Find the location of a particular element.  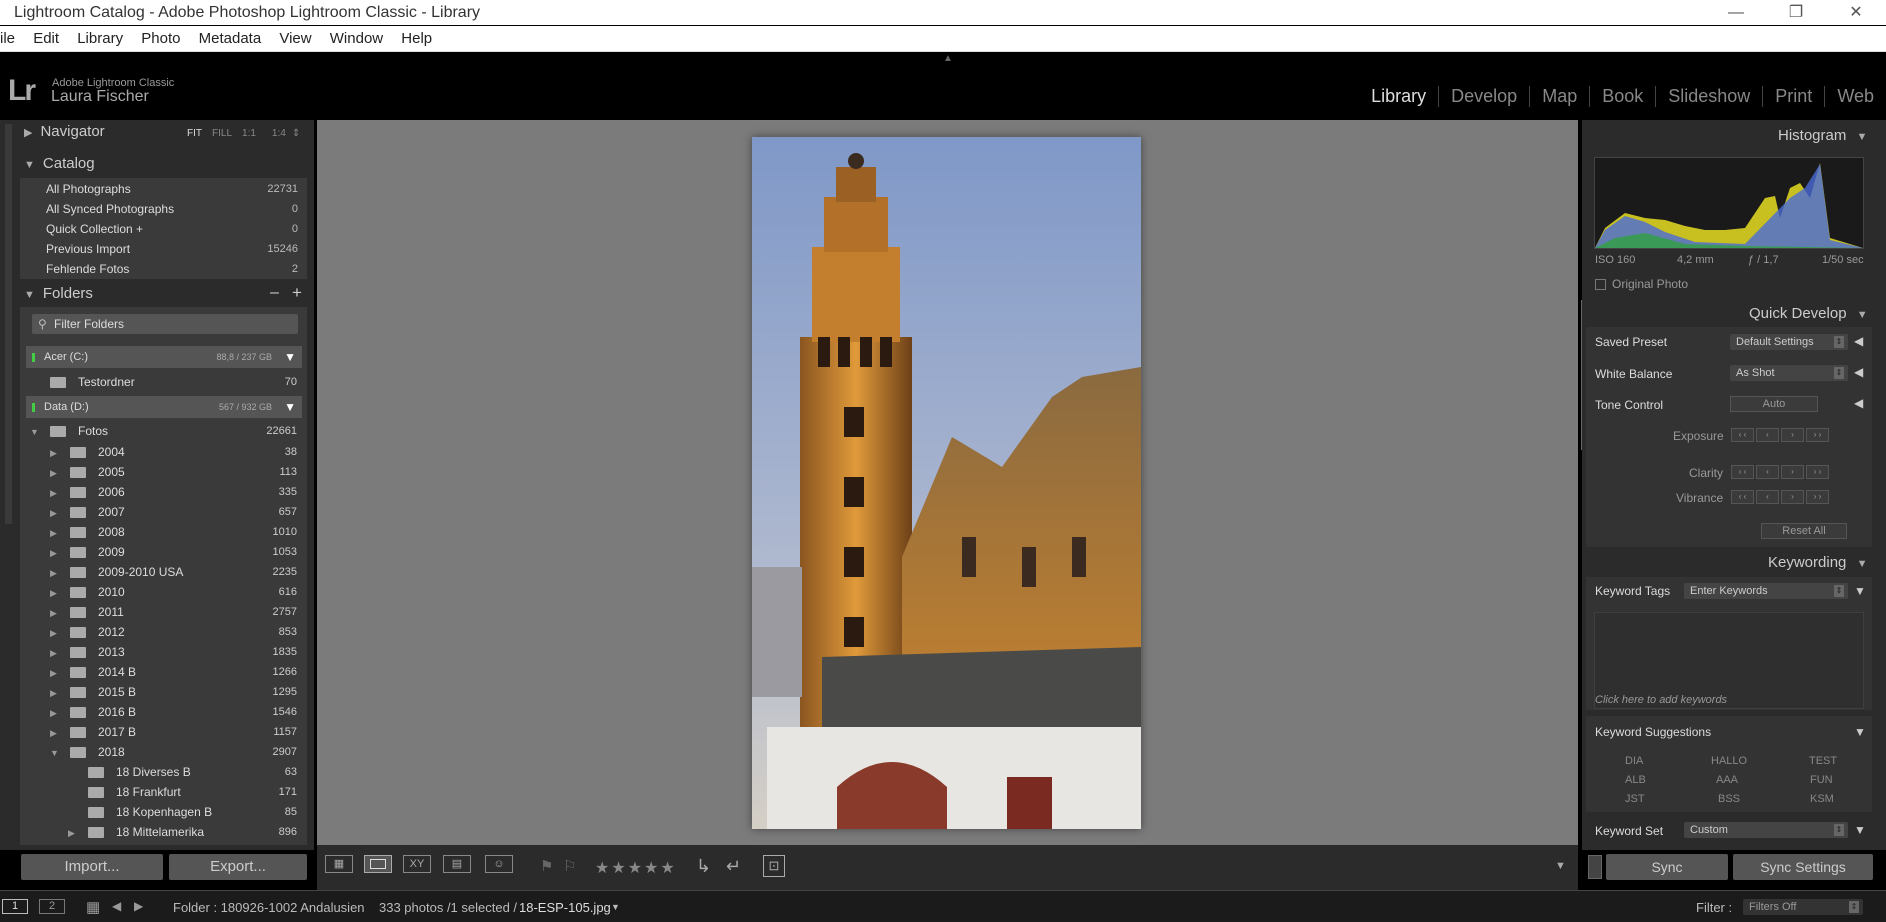

module-web: Web is located at coordinates (1855, 96).